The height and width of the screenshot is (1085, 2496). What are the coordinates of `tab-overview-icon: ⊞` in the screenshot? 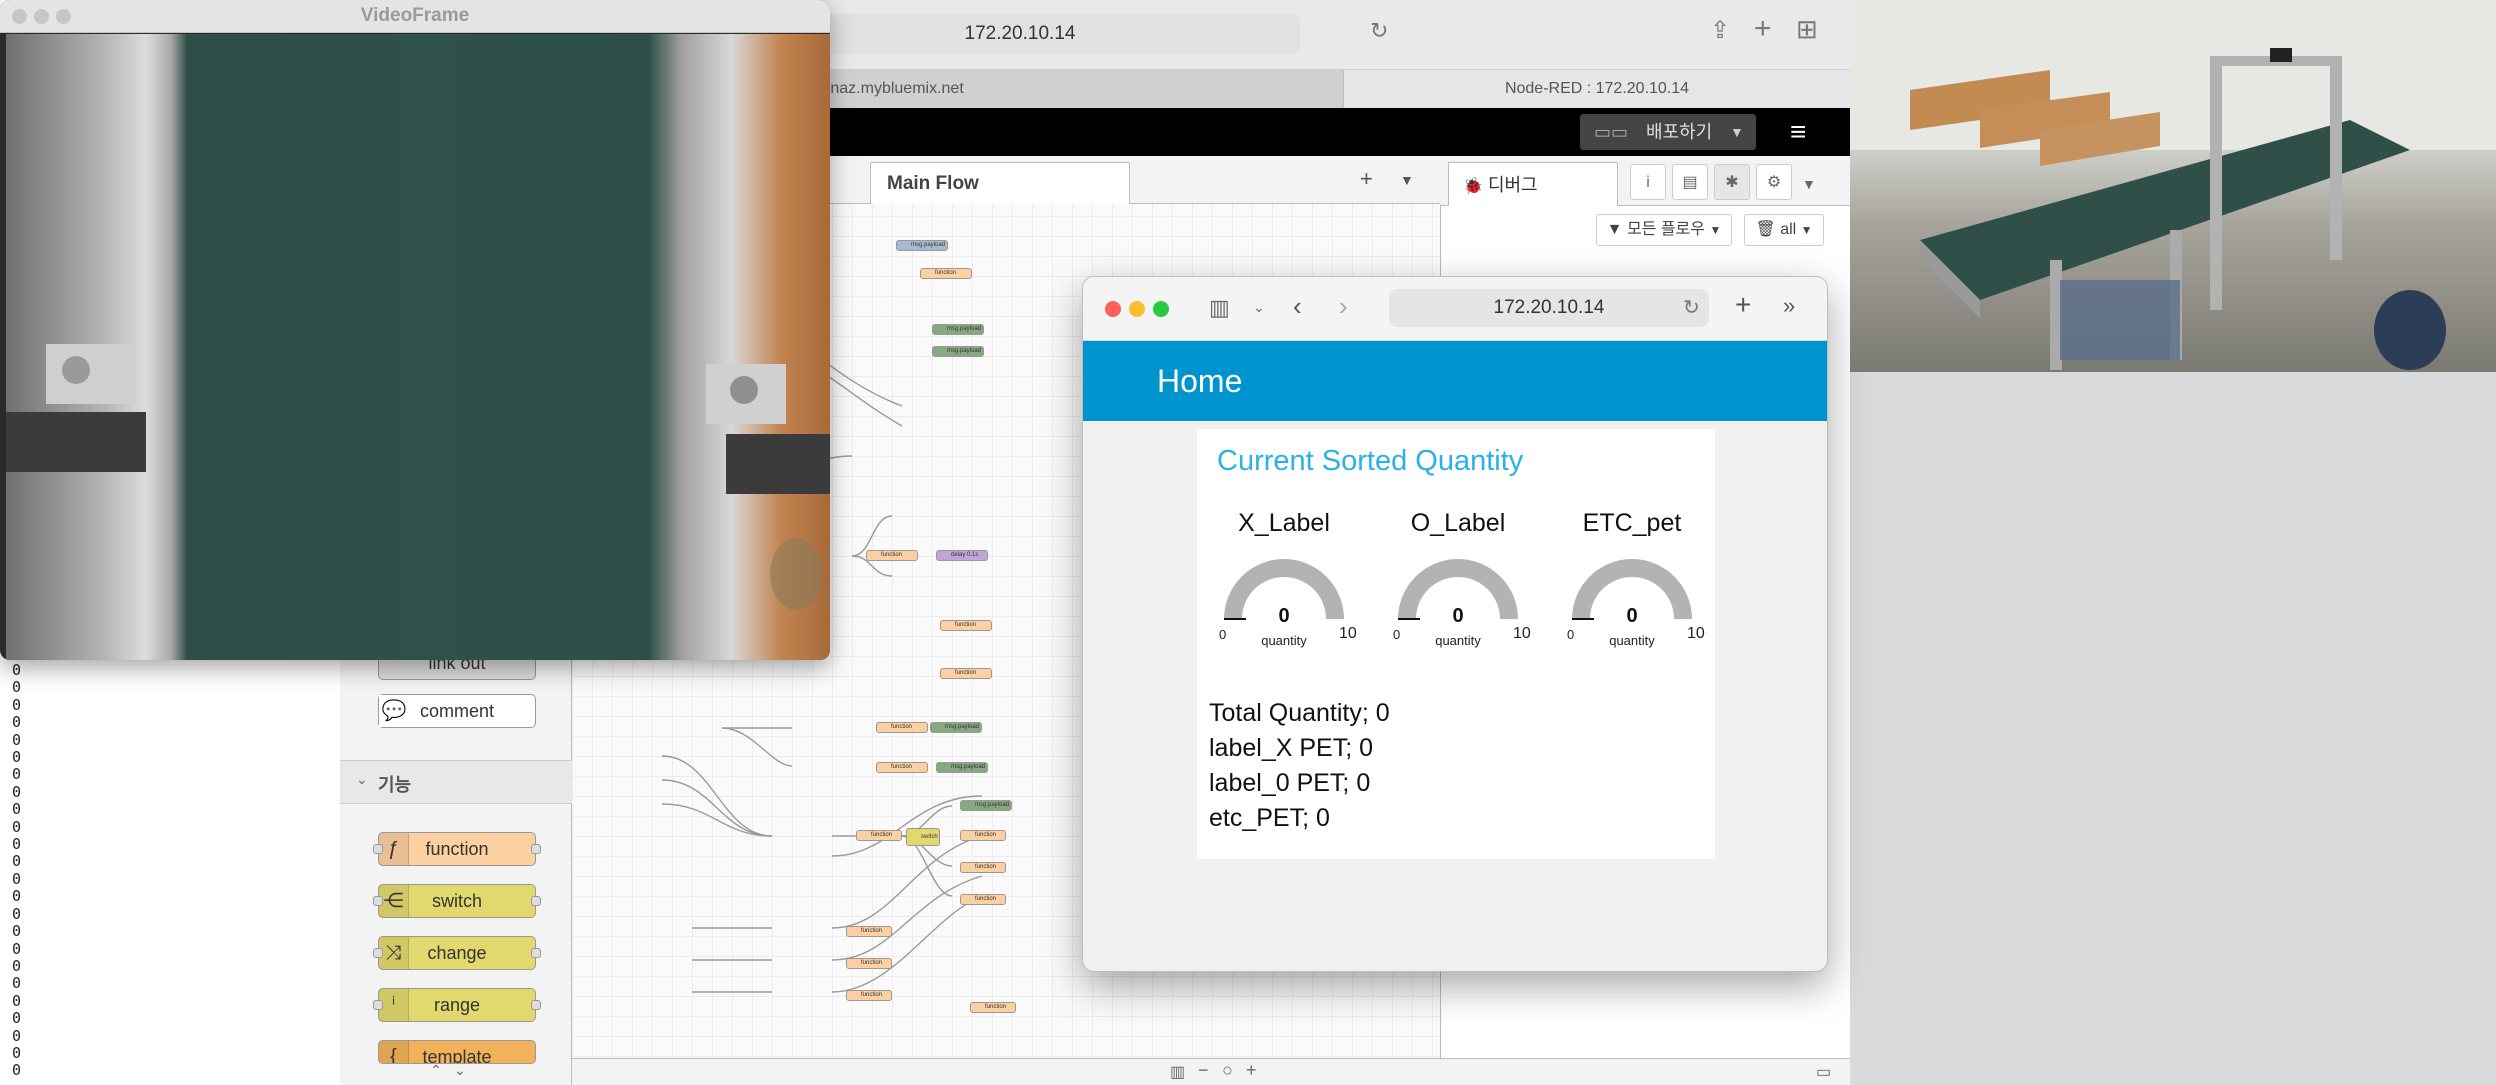 It's located at (1807, 29).